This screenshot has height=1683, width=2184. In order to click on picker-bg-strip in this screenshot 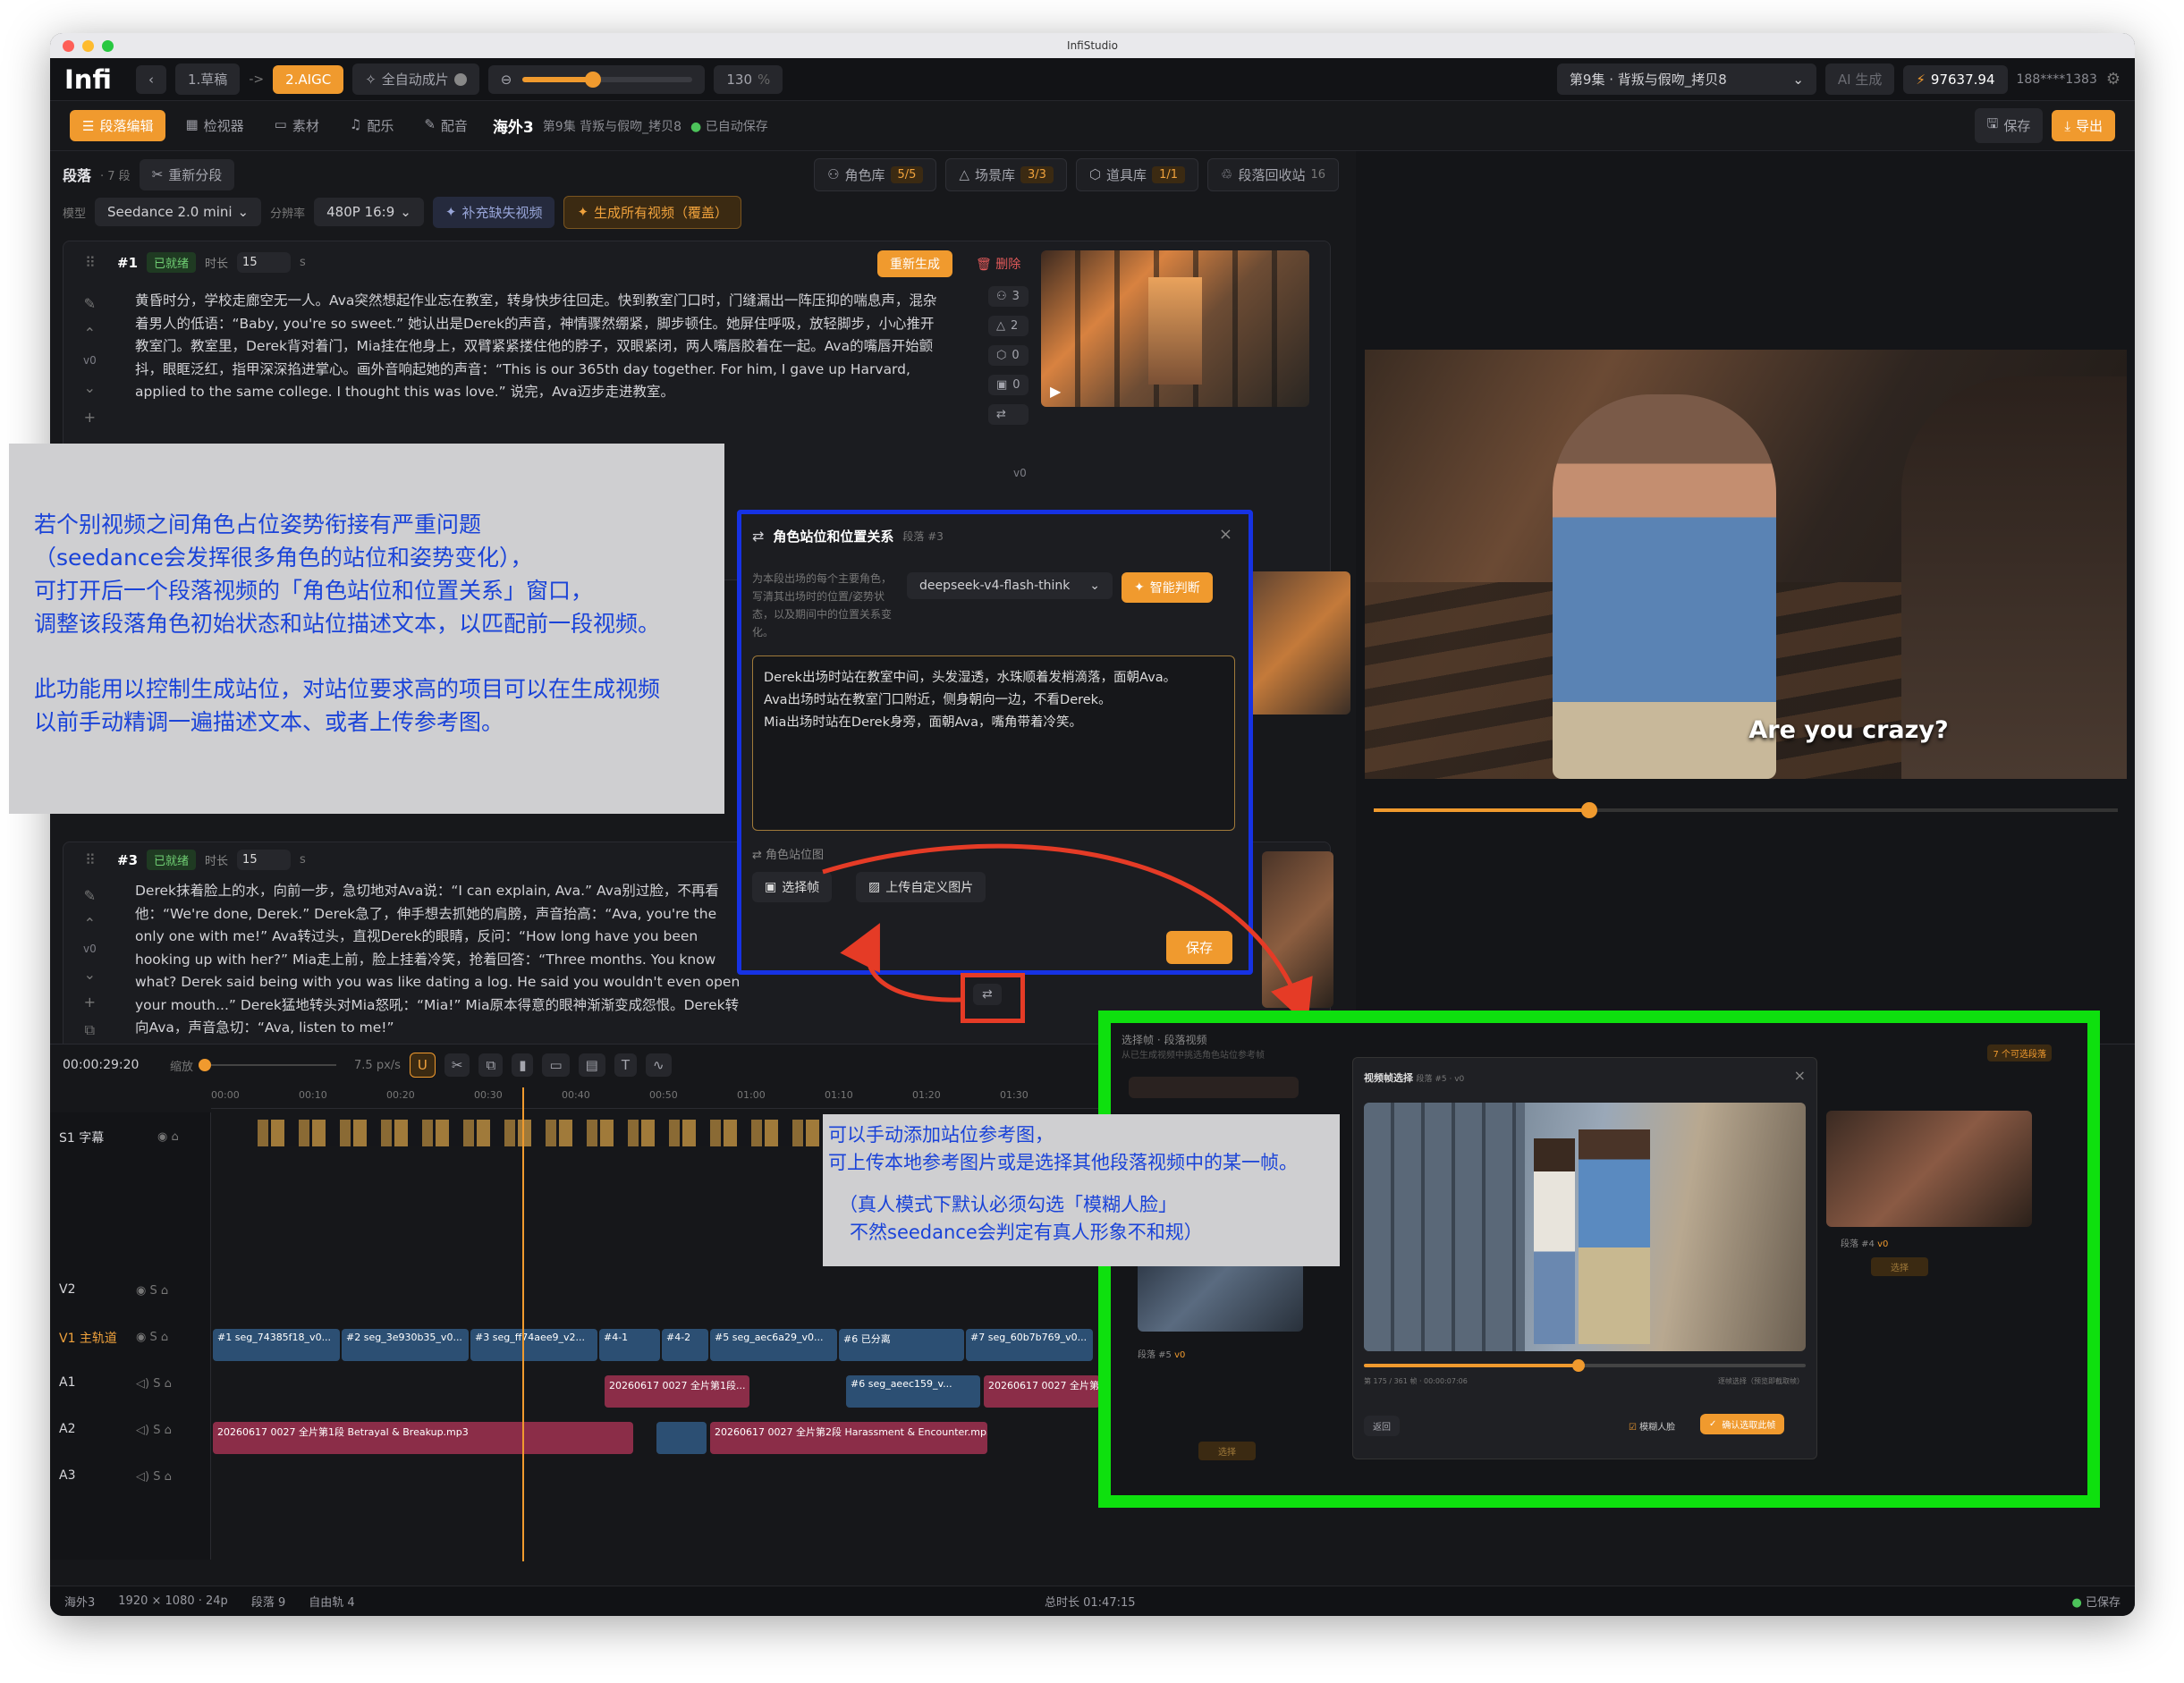, I will do `click(1214, 1087)`.